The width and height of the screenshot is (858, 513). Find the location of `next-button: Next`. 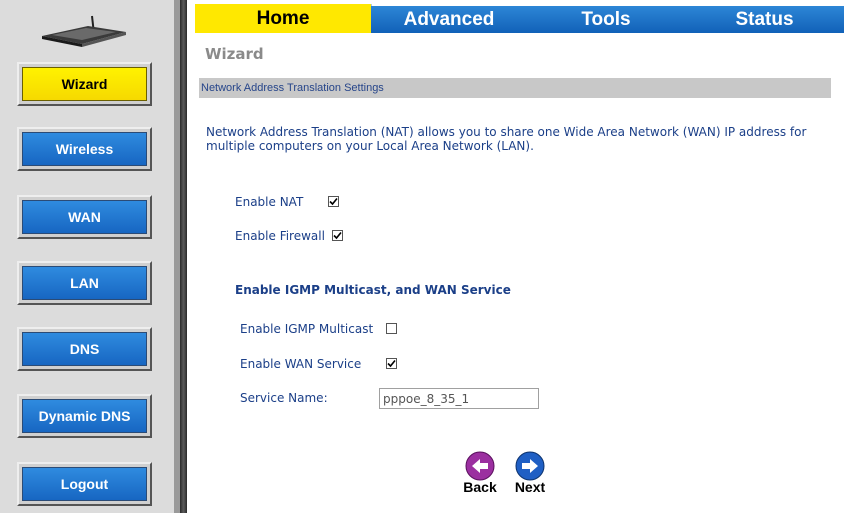

next-button: Next is located at coordinates (530, 474).